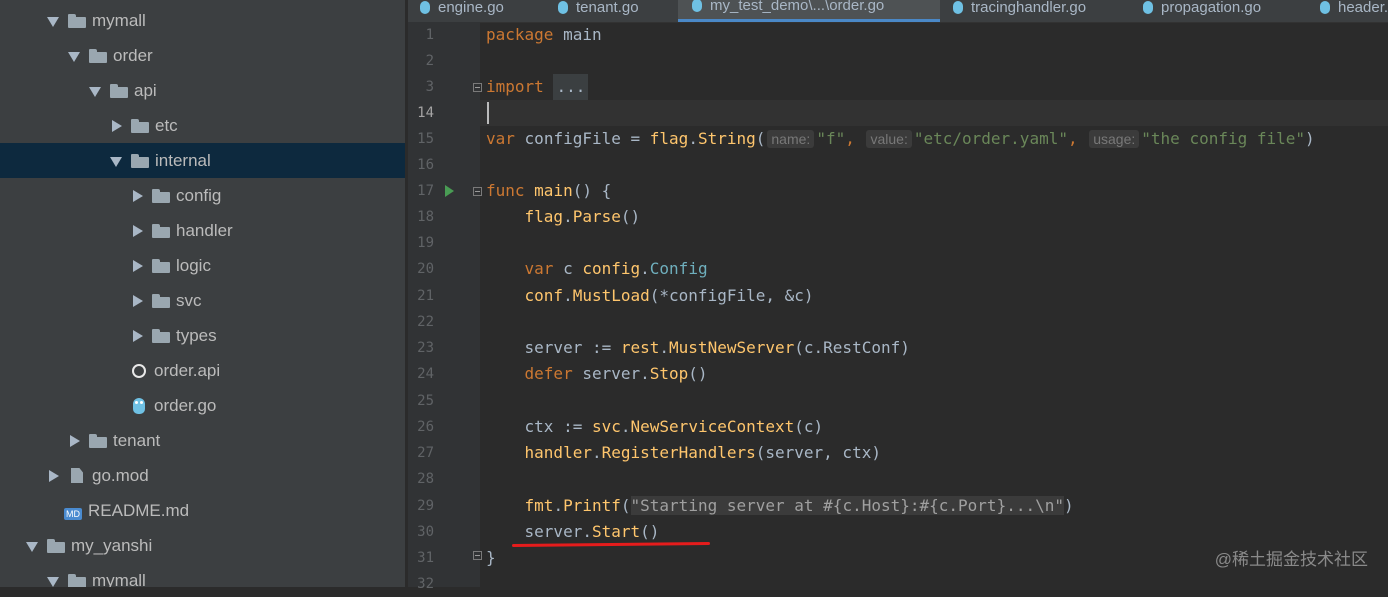 The width and height of the screenshot is (1388, 597). I want to click on param-hint: value:, so click(889, 139).